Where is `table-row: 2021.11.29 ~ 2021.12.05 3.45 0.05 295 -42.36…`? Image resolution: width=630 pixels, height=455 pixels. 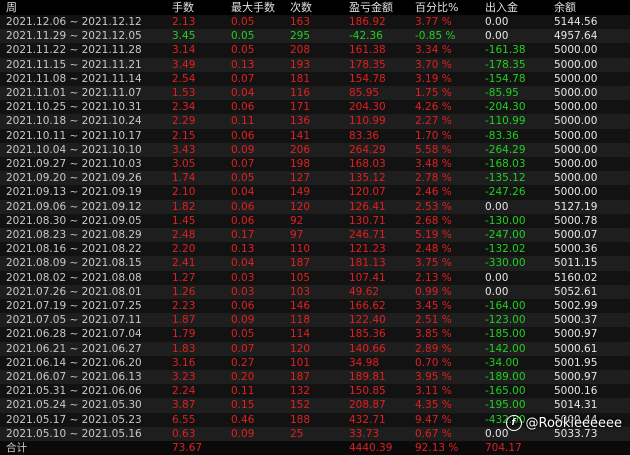 table-row: 2021.11.29 ~ 2021.12.05 3.45 0.05 295 -42.36… is located at coordinates (315, 36).